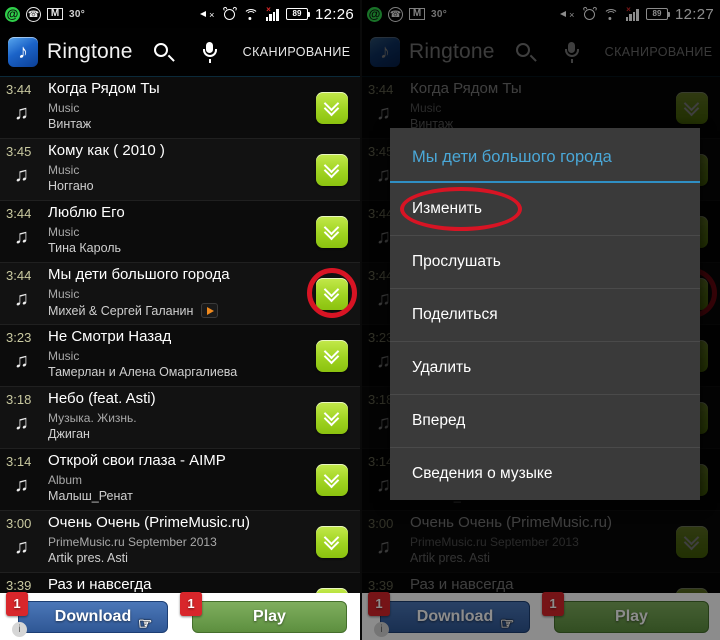 Image resolution: width=720 pixels, height=640 pixels. What do you see at coordinates (149, 522) in the screenshot?
I see `track-title: Очень Очень (PrimeMusic.ru)` at bounding box center [149, 522].